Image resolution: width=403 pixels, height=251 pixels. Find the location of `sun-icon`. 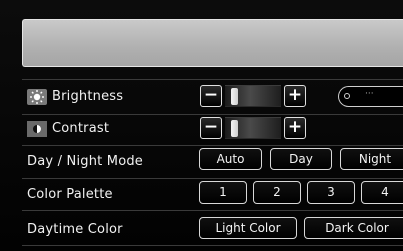

sun-icon is located at coordinates (37, 97).